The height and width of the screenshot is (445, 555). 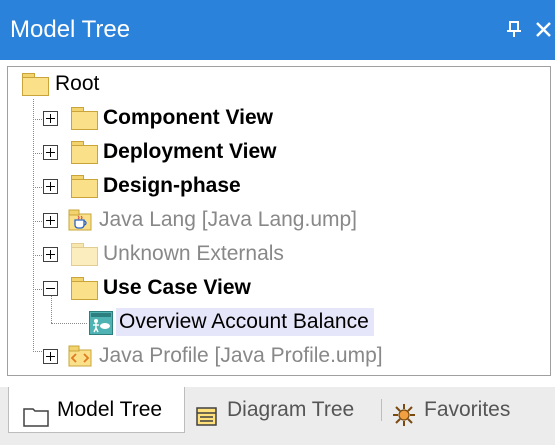 What do you see at coordinates (278, 186) in the screenshot?
I see `tree-item-design-phase: Design-phase` at bounding box center [278, 186].